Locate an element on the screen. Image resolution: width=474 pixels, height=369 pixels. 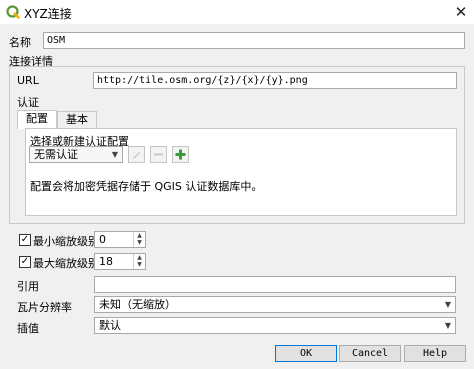
url-label: URL is located at coordinates (28, 80).